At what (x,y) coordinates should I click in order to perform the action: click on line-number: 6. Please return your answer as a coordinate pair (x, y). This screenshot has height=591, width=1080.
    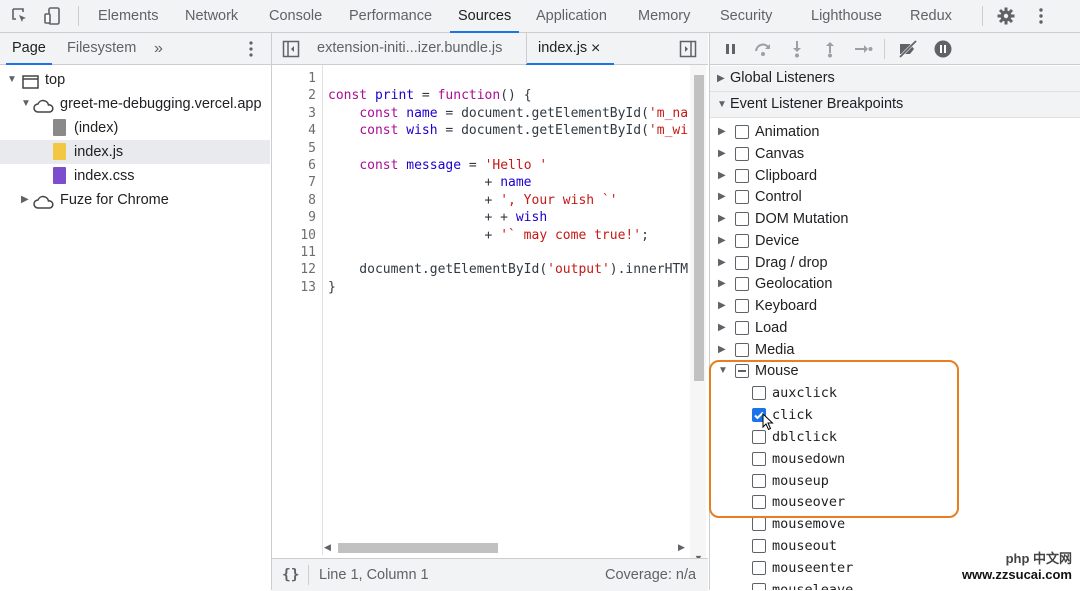
    Looking at the image, I should click on (296, 165).